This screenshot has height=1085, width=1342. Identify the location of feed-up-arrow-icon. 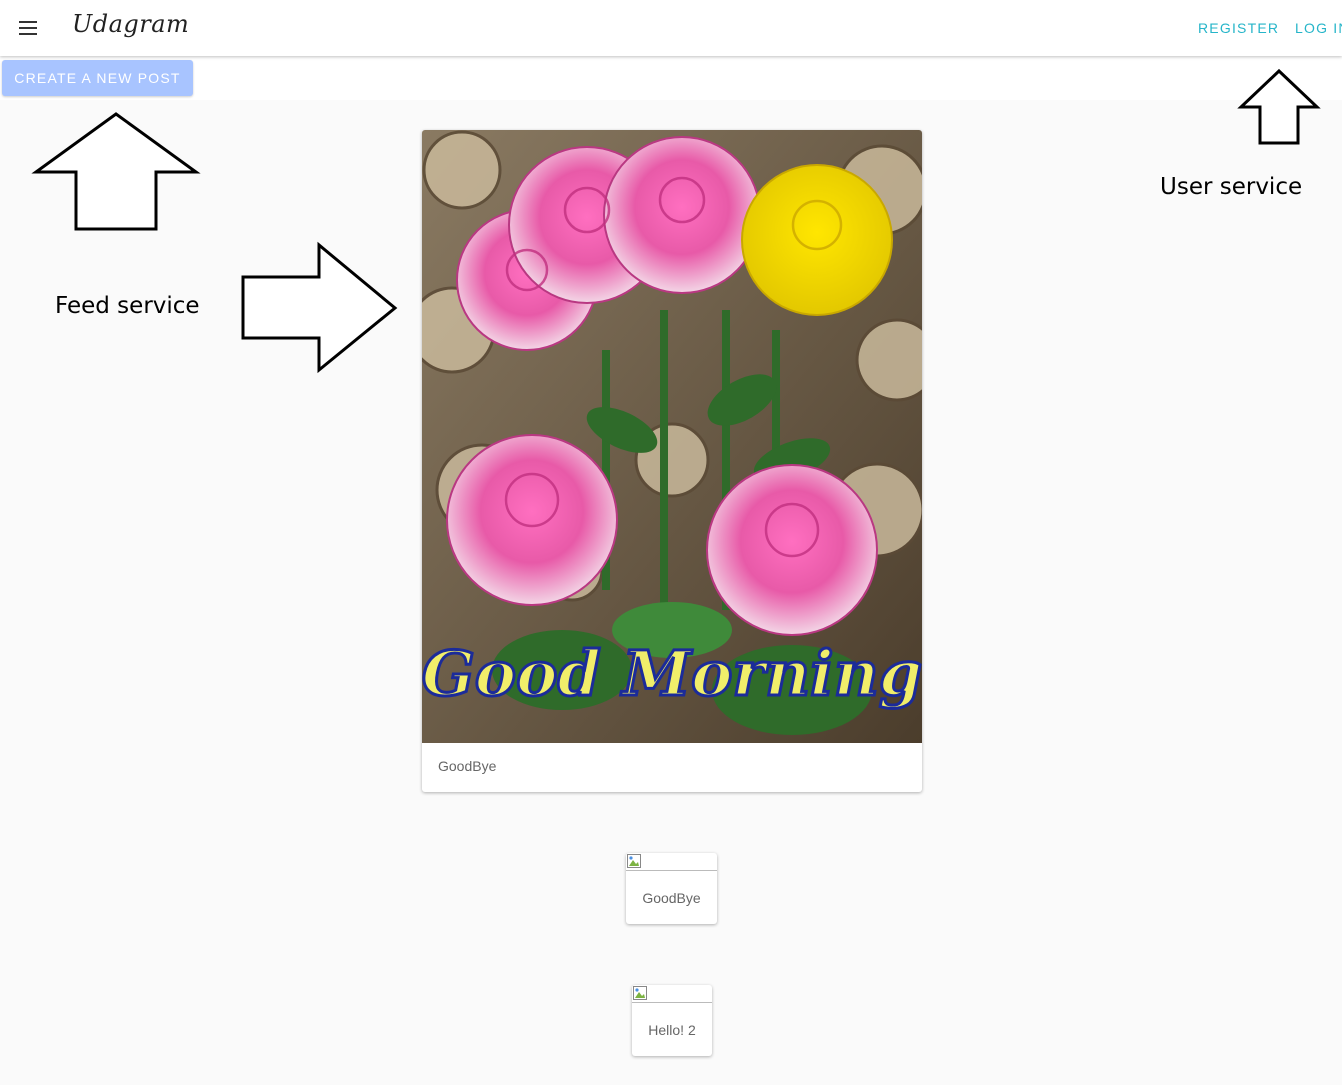
(116, 171).